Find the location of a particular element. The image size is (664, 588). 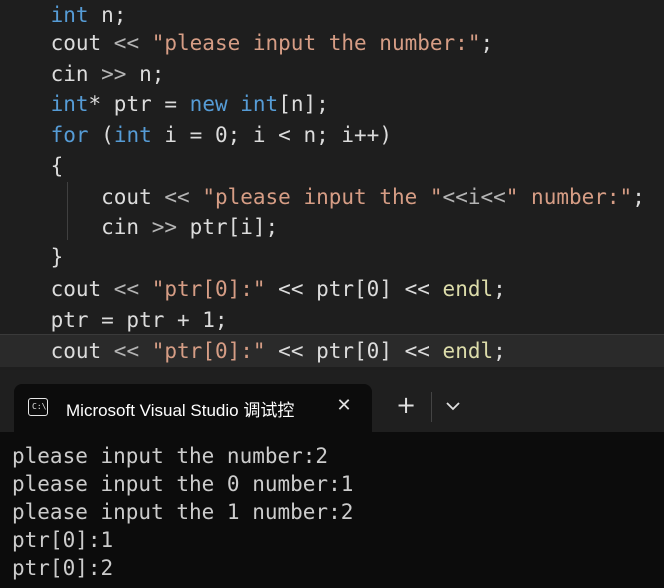

code-token: } is located at coordinates (32, 257).